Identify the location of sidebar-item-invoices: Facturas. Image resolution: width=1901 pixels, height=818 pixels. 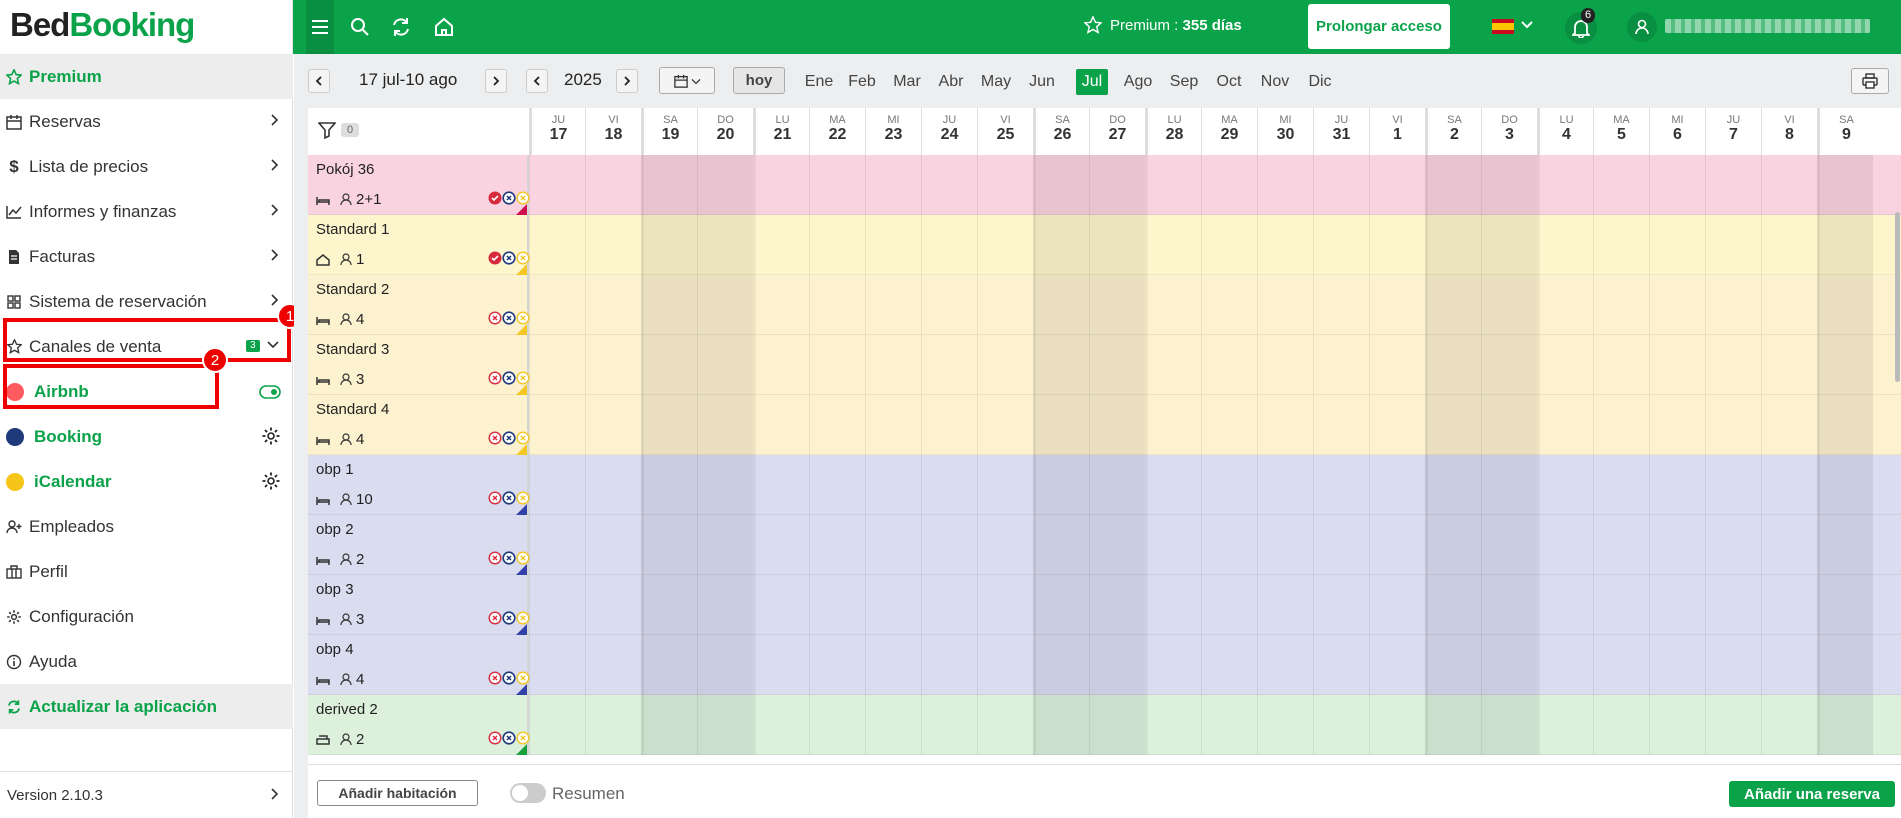
(146, 256).